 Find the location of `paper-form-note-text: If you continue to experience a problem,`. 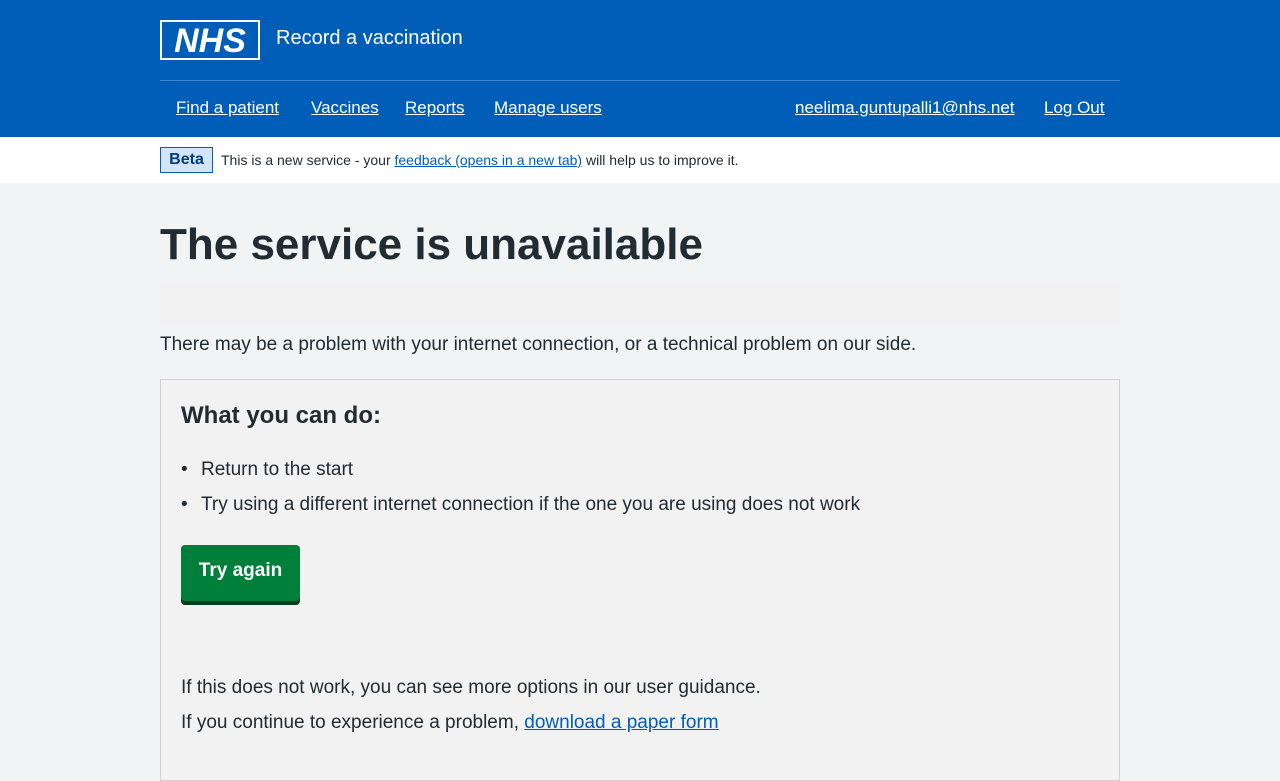

paper-form-note-text: If you continue to experience a problem, is located at coordinates (353, 722).